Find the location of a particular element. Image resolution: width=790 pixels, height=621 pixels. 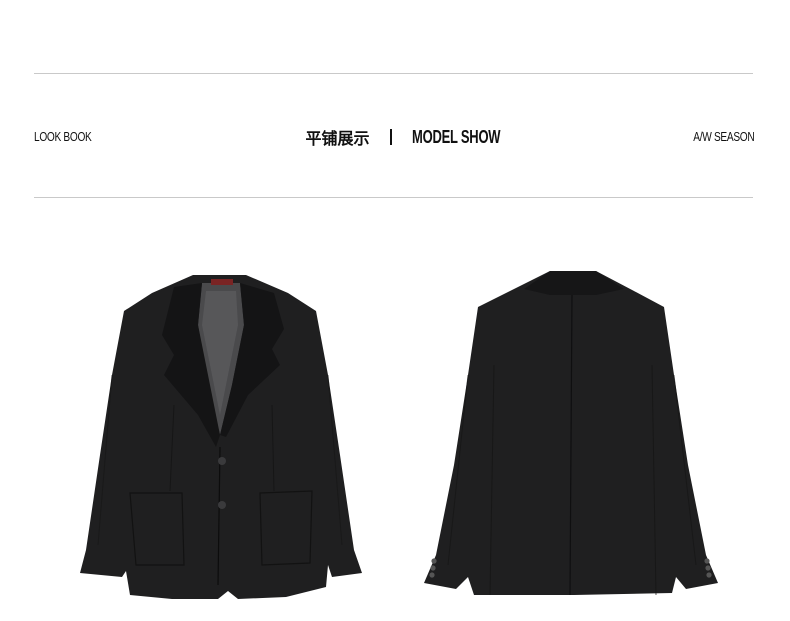

title-separator is located at coordinates (391, 137).